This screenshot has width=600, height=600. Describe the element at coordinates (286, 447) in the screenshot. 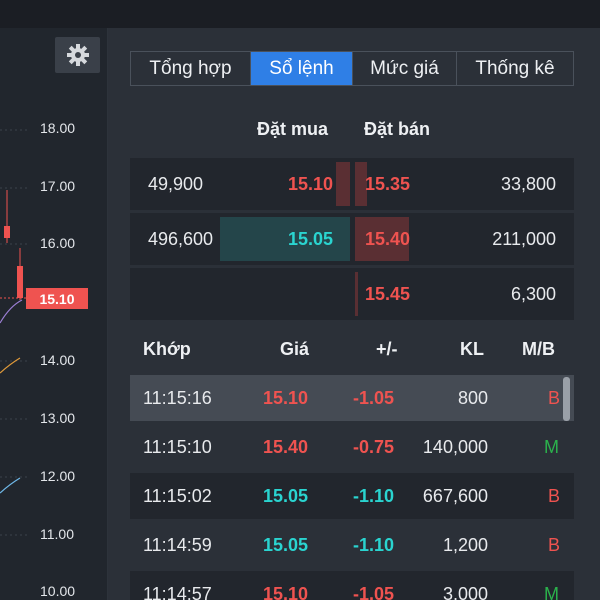

I see `trade-price: 15.40` at that location.